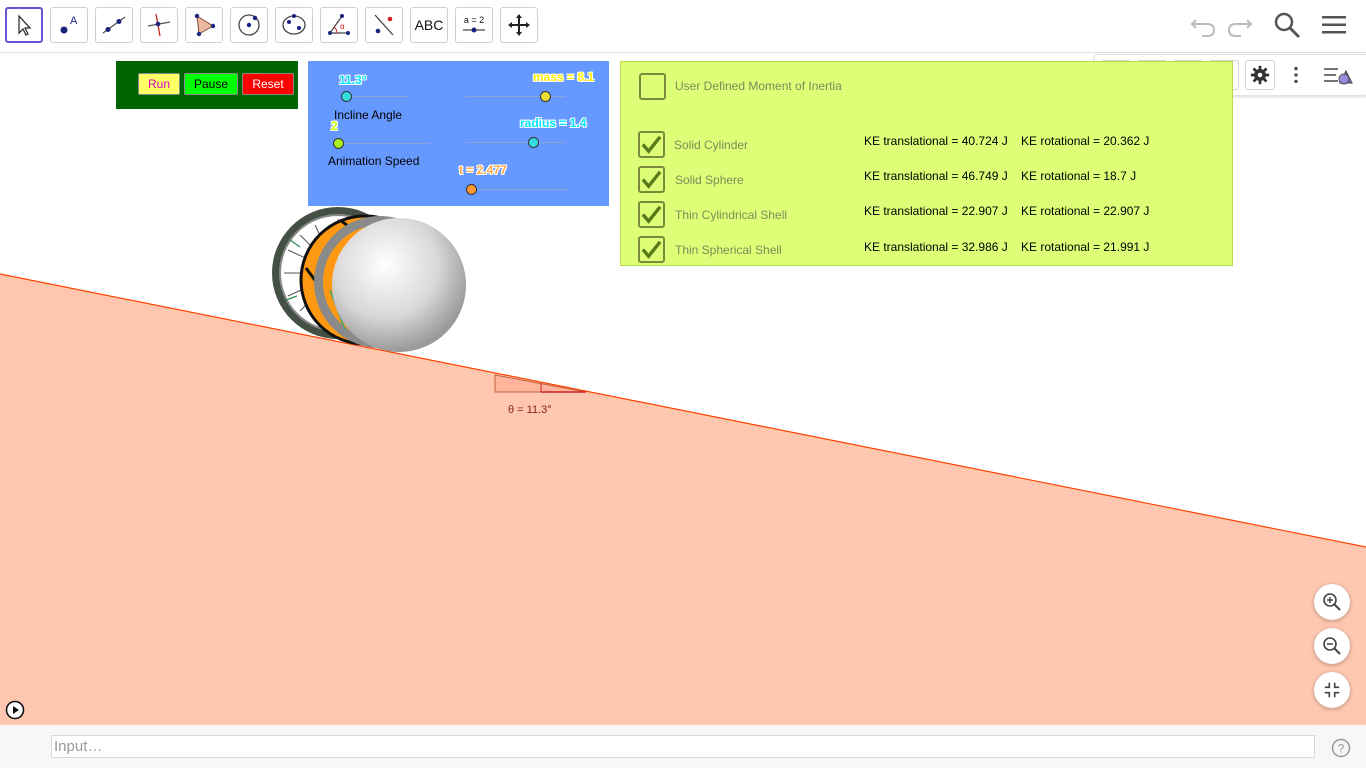 The height and width of the screenshot is (768, 1366). What do you see at coordinates (936, 176) in the screenshot?
I see `solid-sphere-ke-translational: KE translational = 46.749 J` at bounding box center [936, 176].